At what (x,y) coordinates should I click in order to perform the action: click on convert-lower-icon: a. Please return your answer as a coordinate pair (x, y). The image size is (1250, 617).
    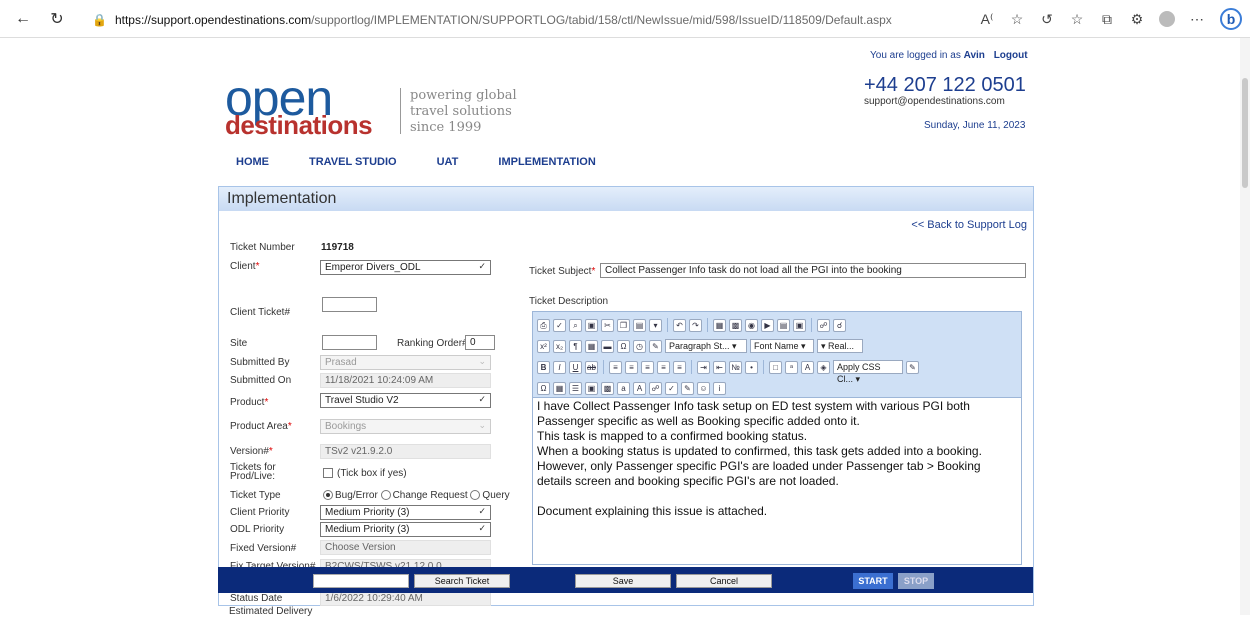
    Looking at the image, I should click on (623, 388).